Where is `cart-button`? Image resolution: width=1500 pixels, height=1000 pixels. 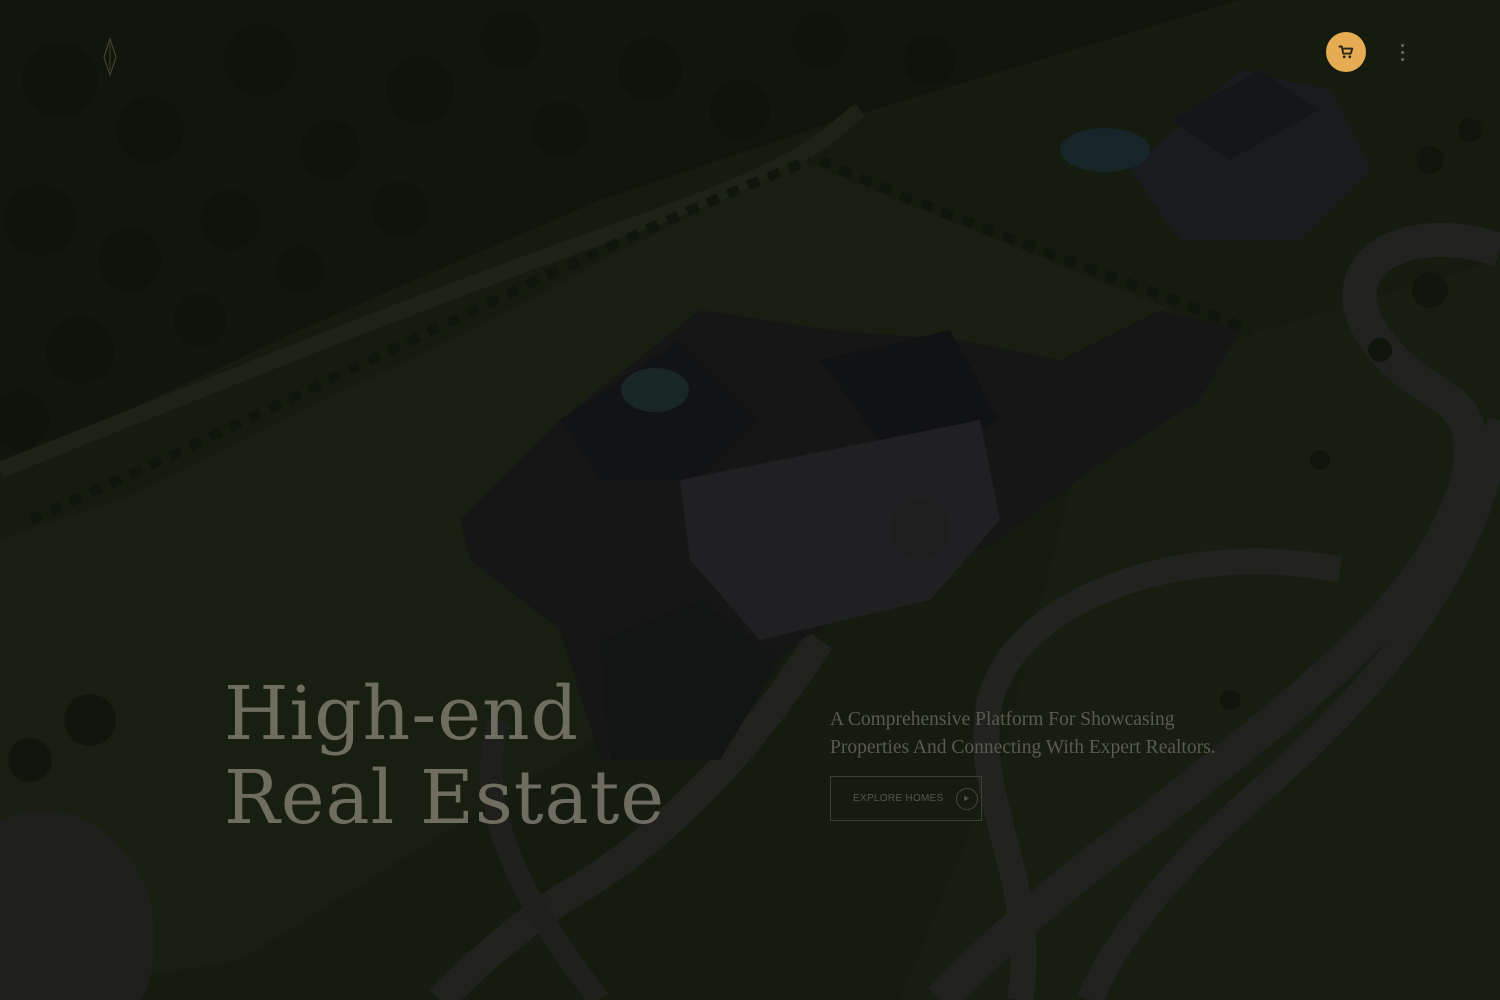
cart-button is located at coordinates (1346, 52).